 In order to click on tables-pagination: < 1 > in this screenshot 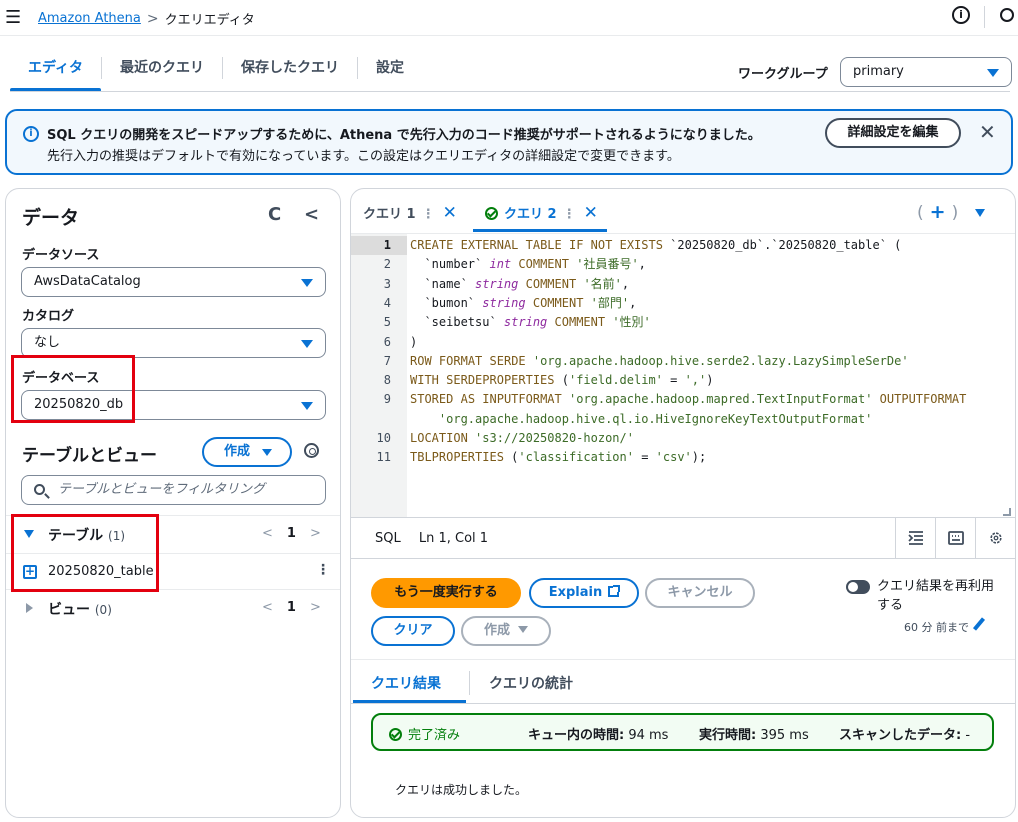, I will do `click(291, 533)`.